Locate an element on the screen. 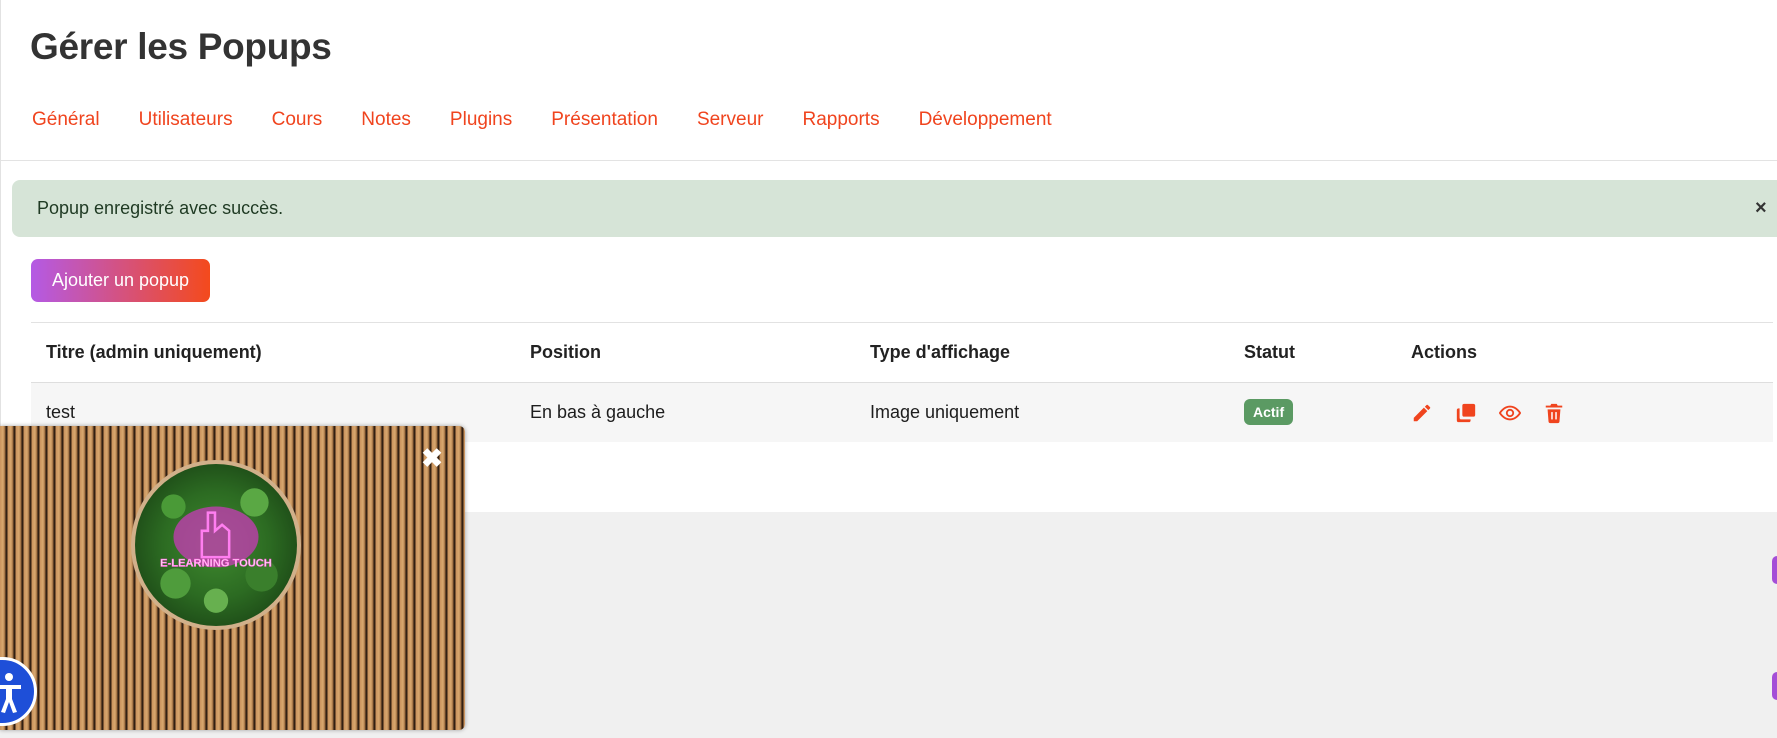 The height and width of the screenshot is (738, 1777). trash-icon is located at coordinates (1554, 413).